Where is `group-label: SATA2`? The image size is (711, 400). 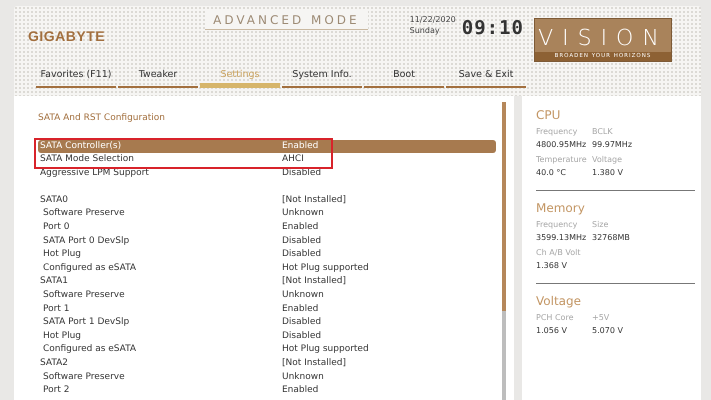
group-label: SATA2 is located at coordinates (160, 364).